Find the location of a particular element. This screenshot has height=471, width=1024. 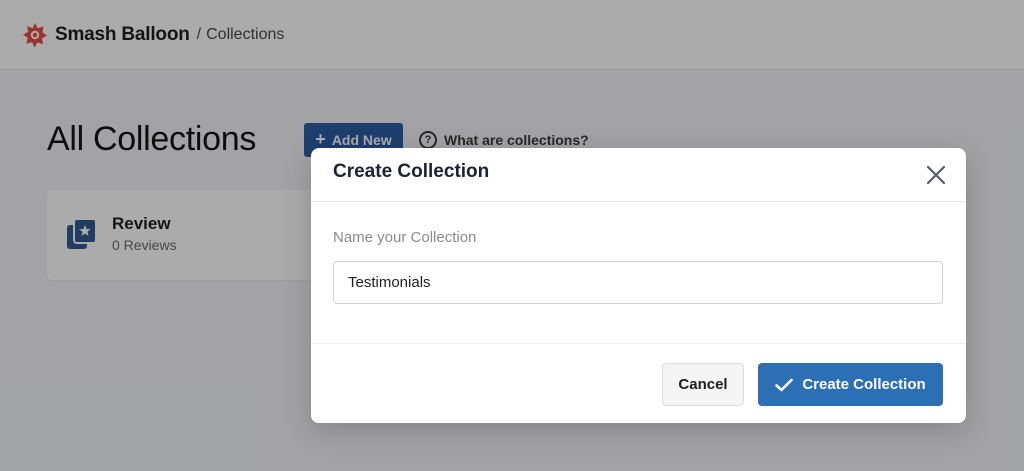

checkmark-icon is located at coordinates (784, 384).